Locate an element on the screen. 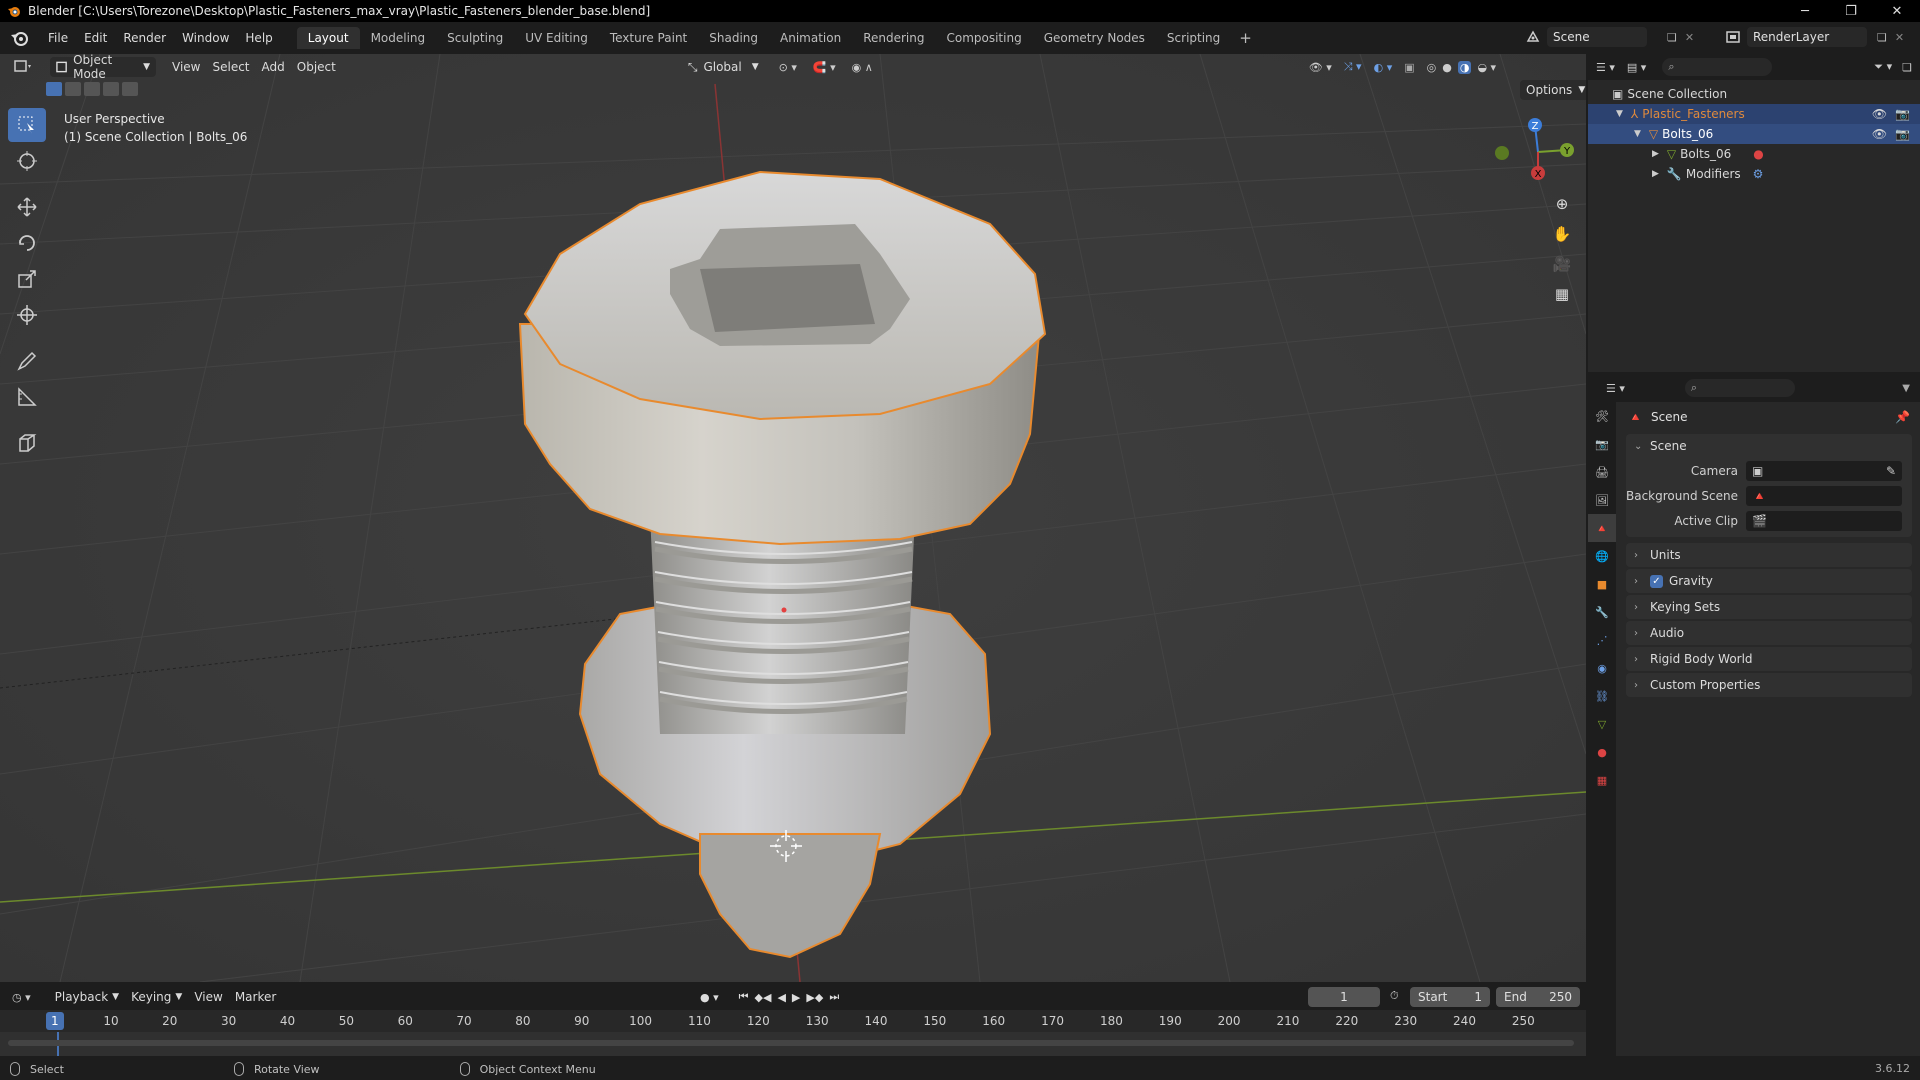  visibility-dropdown-icon: 👁 ▾ is located at coordinates (1320, 67).